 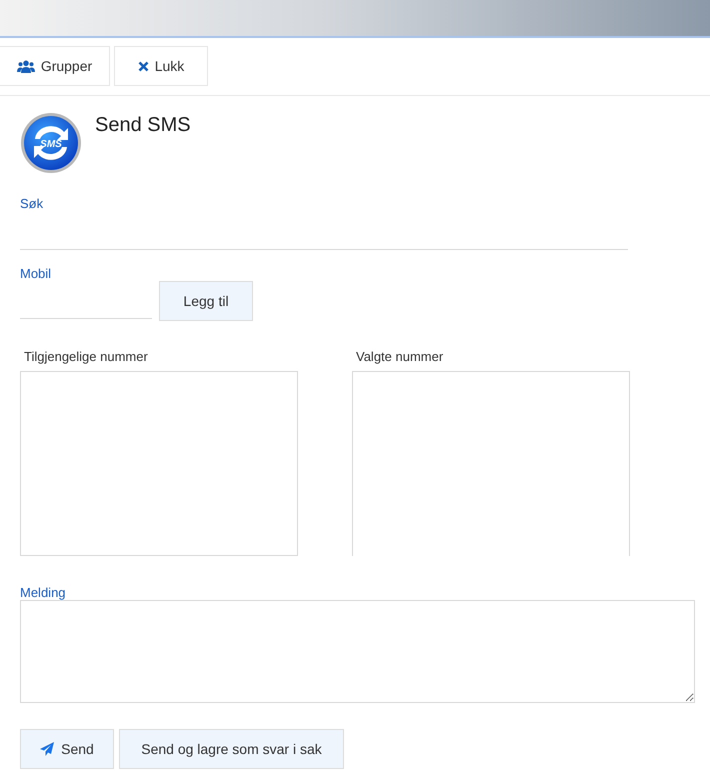 What do you see at coordinates (86, 356) in the screenshot?
I see `list-label: Tilgjengelige nummer` at bounding box center [86, 356].